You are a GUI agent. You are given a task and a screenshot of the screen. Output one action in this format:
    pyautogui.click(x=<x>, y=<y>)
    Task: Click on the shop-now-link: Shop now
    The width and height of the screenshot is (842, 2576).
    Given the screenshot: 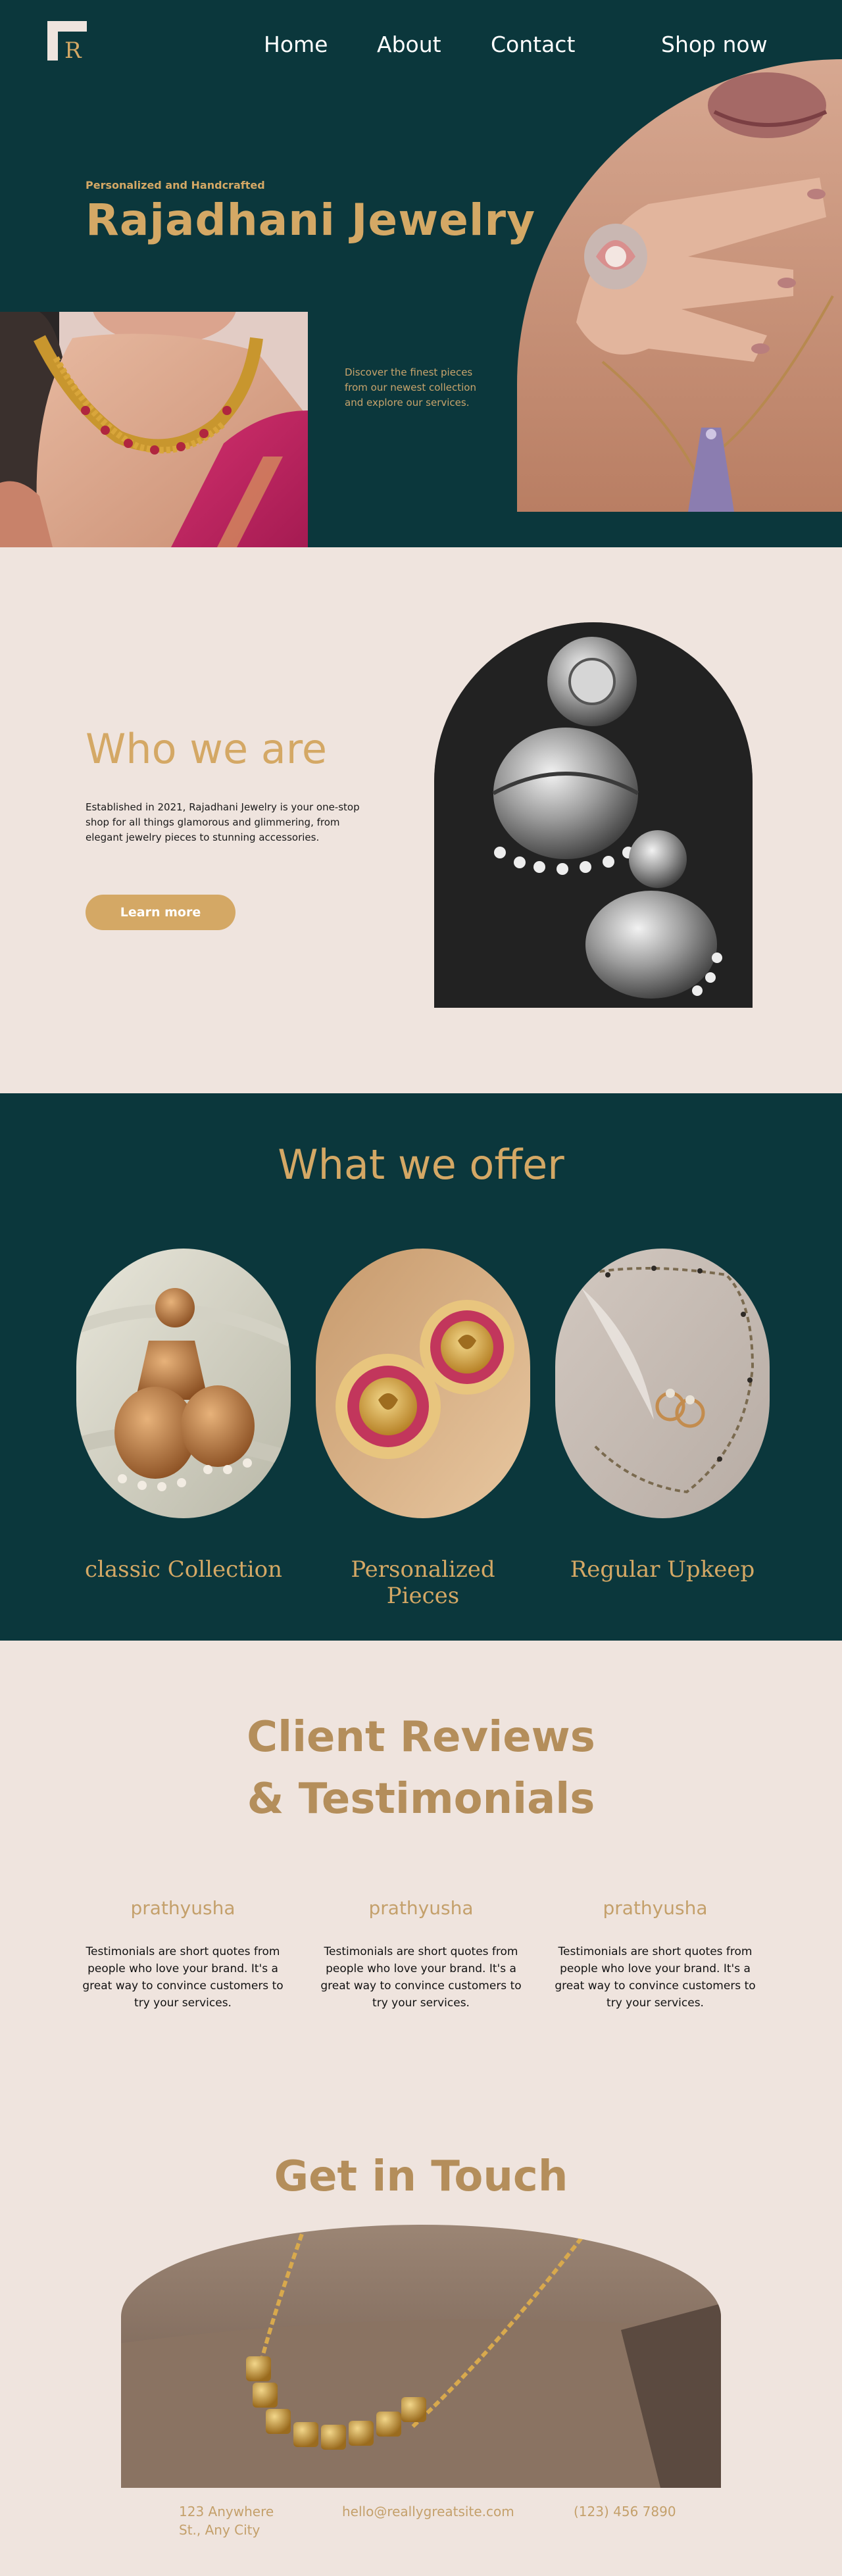 What is the action you would take?
    pyautogui.click(x=715, y=44)
    